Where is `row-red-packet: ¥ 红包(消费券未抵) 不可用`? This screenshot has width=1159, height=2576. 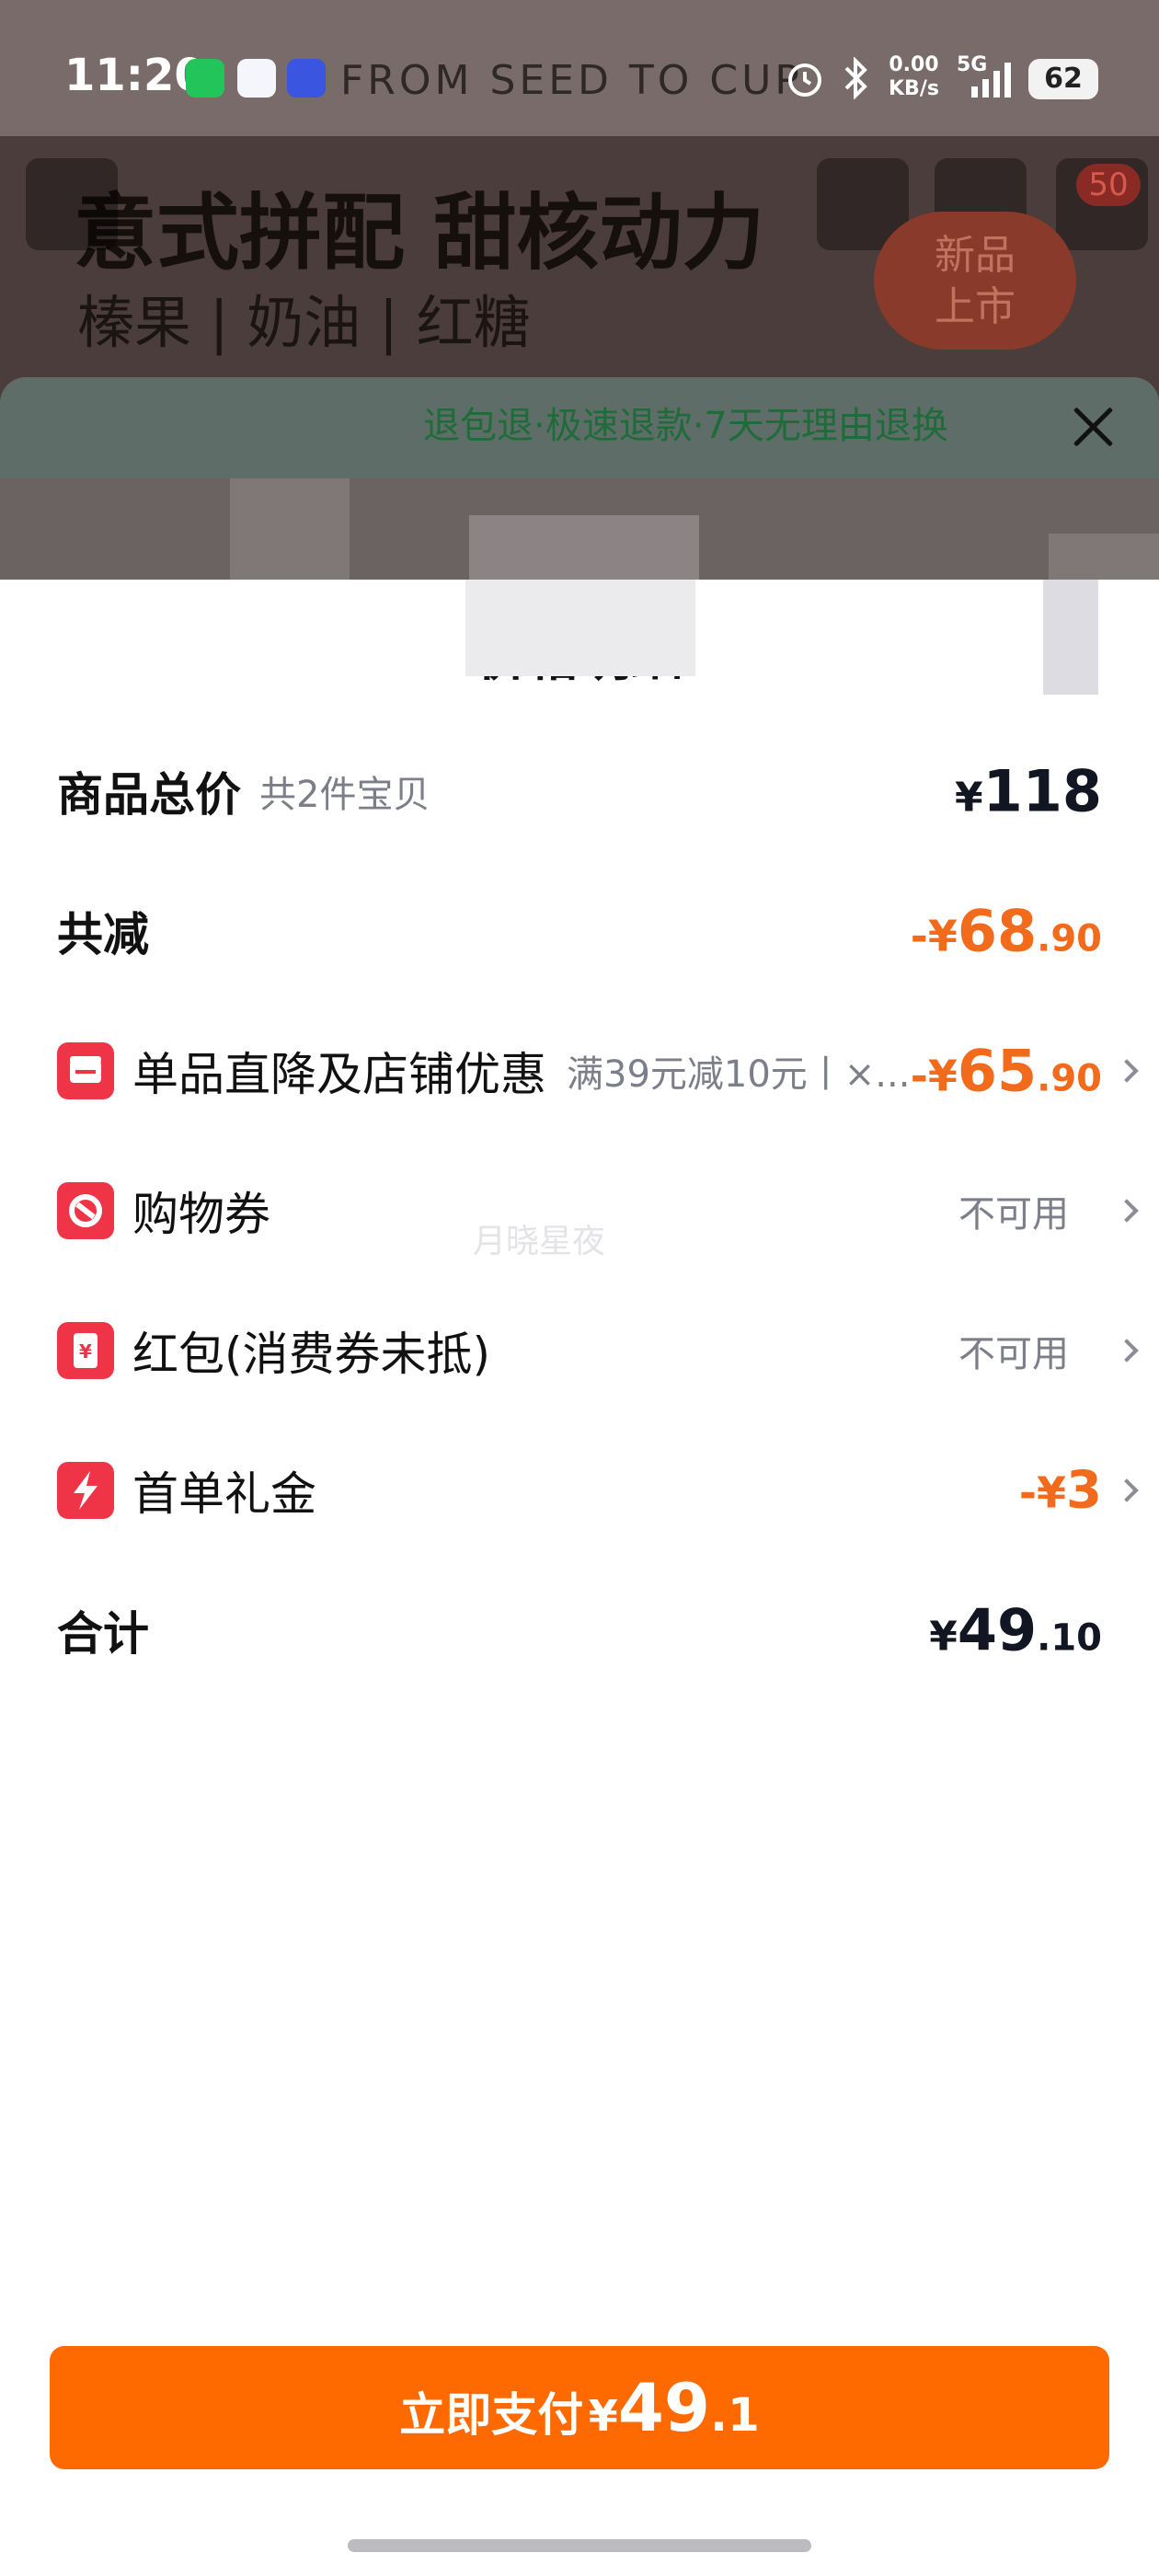
row-red-packet: ¥ 红包(消费券未抵) 不可用 is located at coordinates (598, 1351).